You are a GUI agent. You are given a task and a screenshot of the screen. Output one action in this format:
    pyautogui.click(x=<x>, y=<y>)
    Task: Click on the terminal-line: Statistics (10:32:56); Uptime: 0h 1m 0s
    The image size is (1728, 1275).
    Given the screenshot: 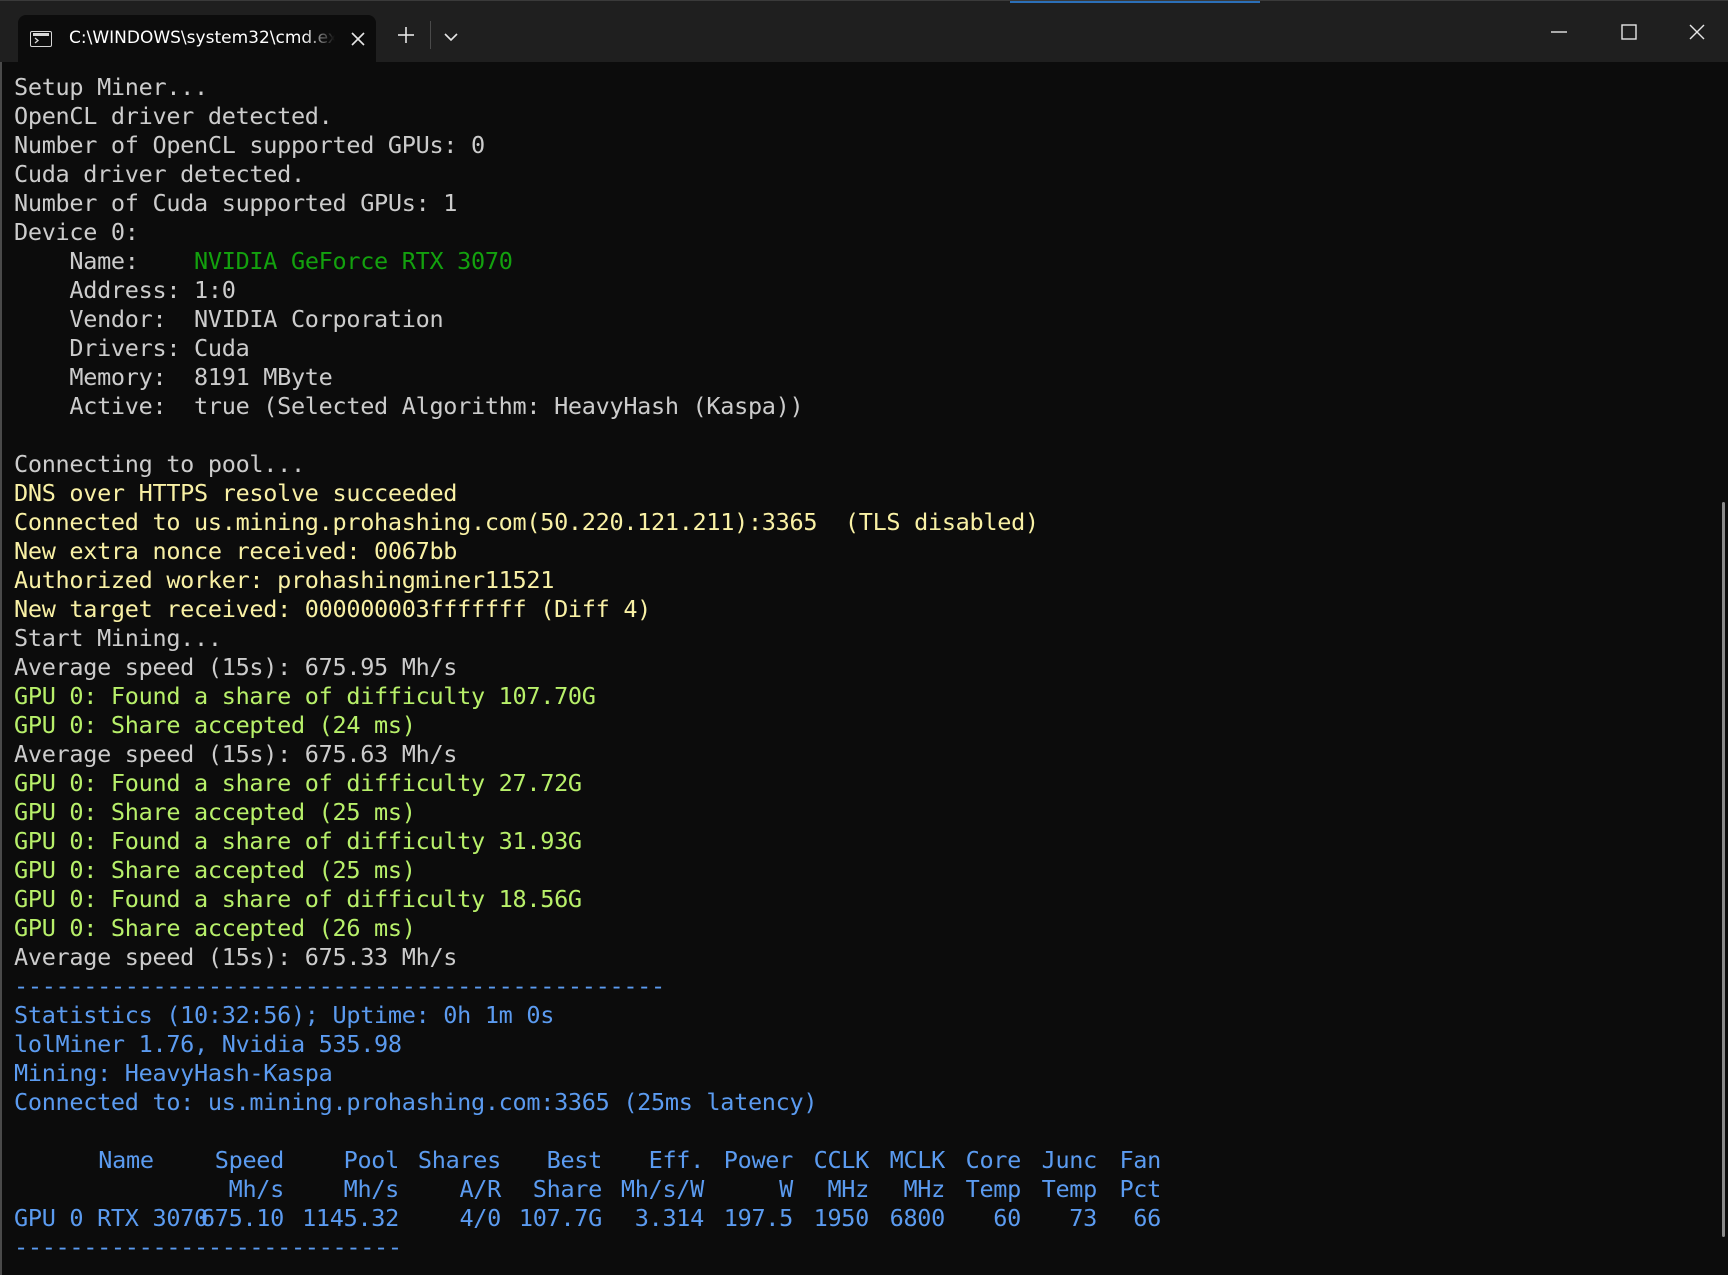 What is the action you would take?
    pyautogui.click(x=284, y=1015)
    